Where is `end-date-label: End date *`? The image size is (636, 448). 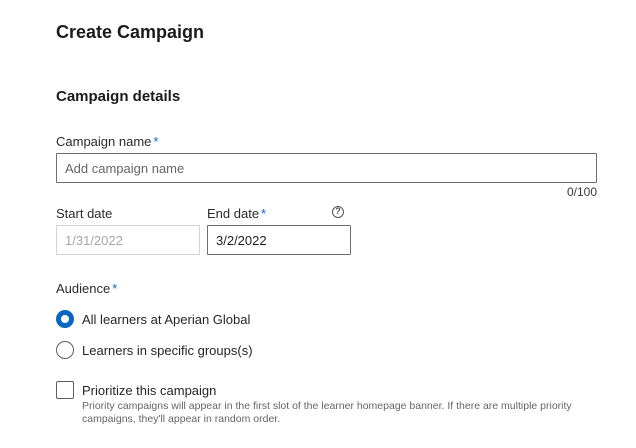
end-date-label: End date * is located at coordinates (236, 213).